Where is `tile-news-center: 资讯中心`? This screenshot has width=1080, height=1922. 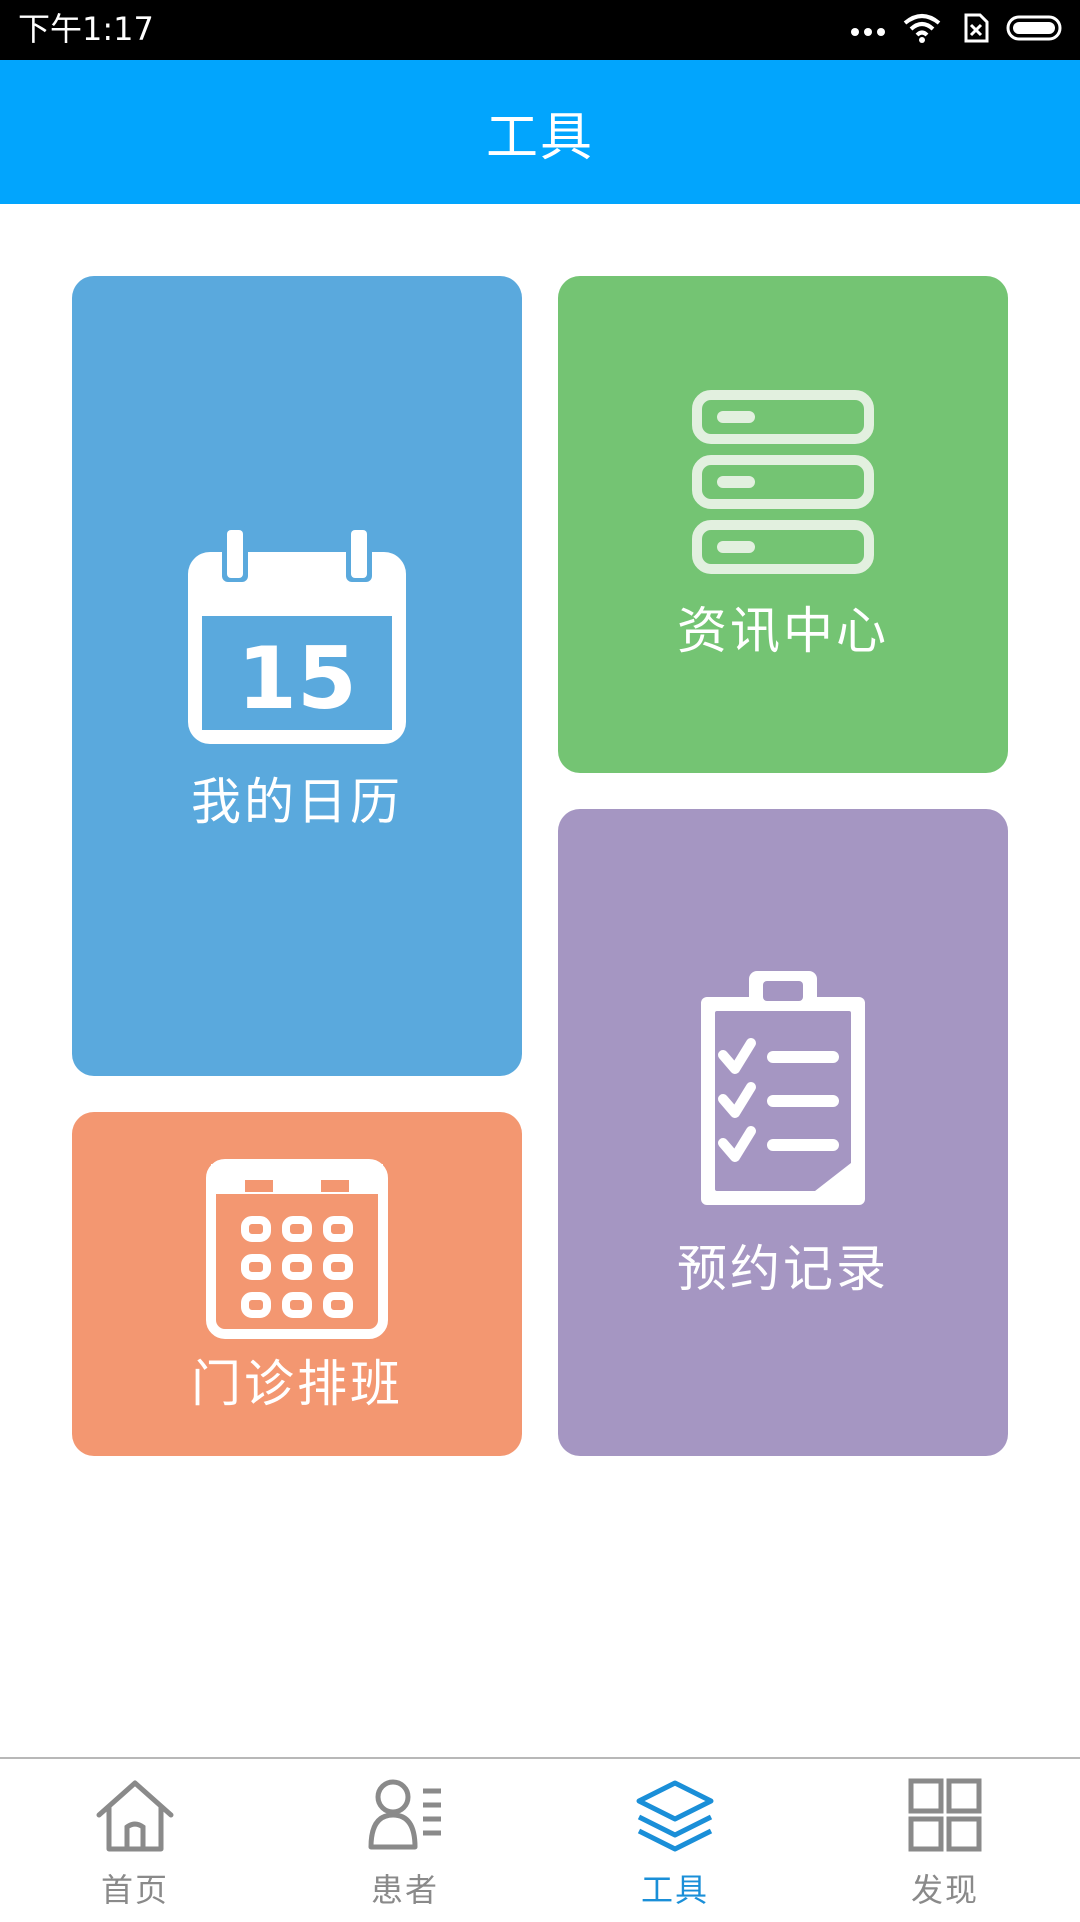
tile-news-center: 资讯中心 is located at coordinates (783, 524).